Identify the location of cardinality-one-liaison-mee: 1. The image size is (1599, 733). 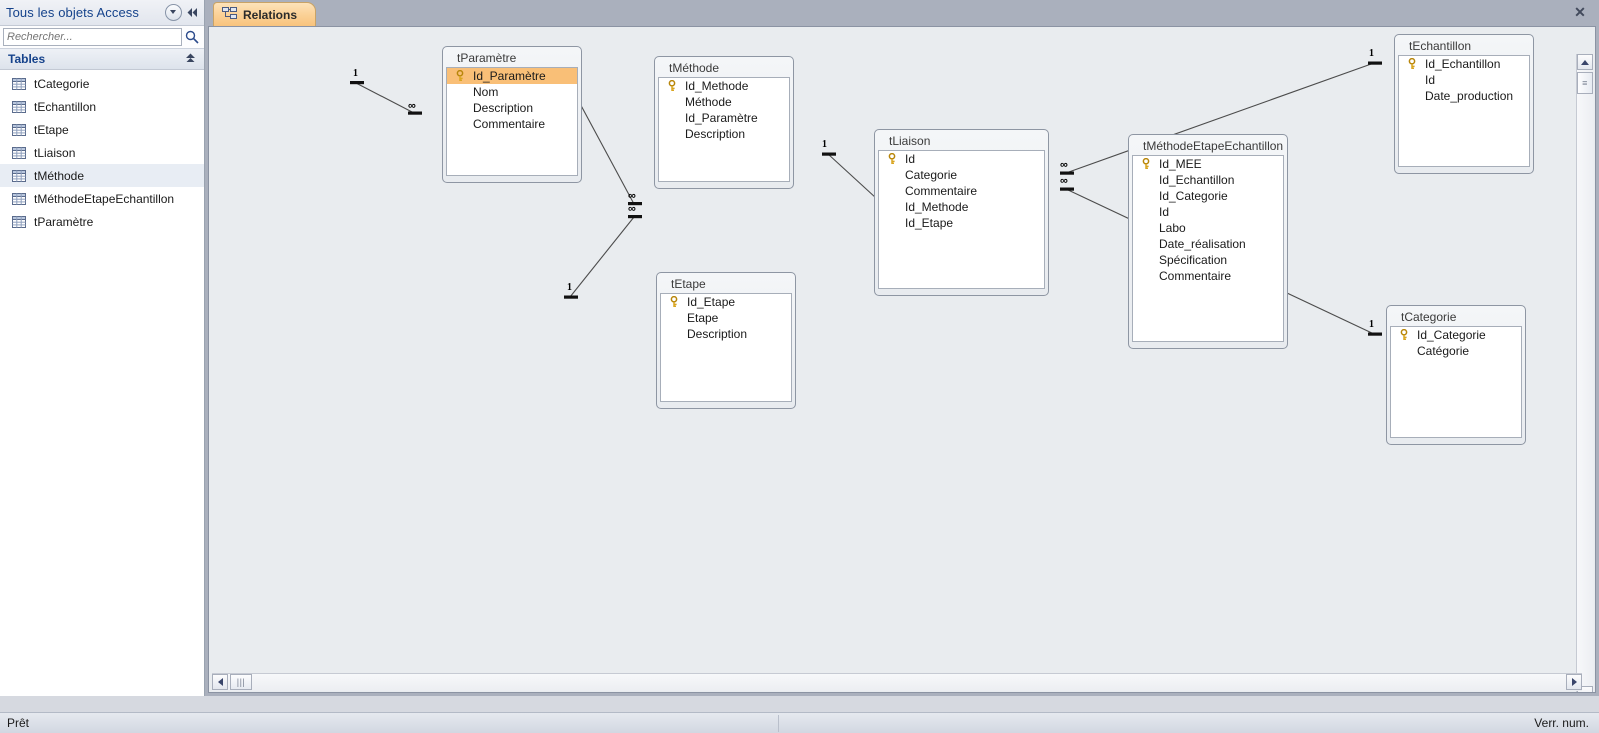
(824, 144).